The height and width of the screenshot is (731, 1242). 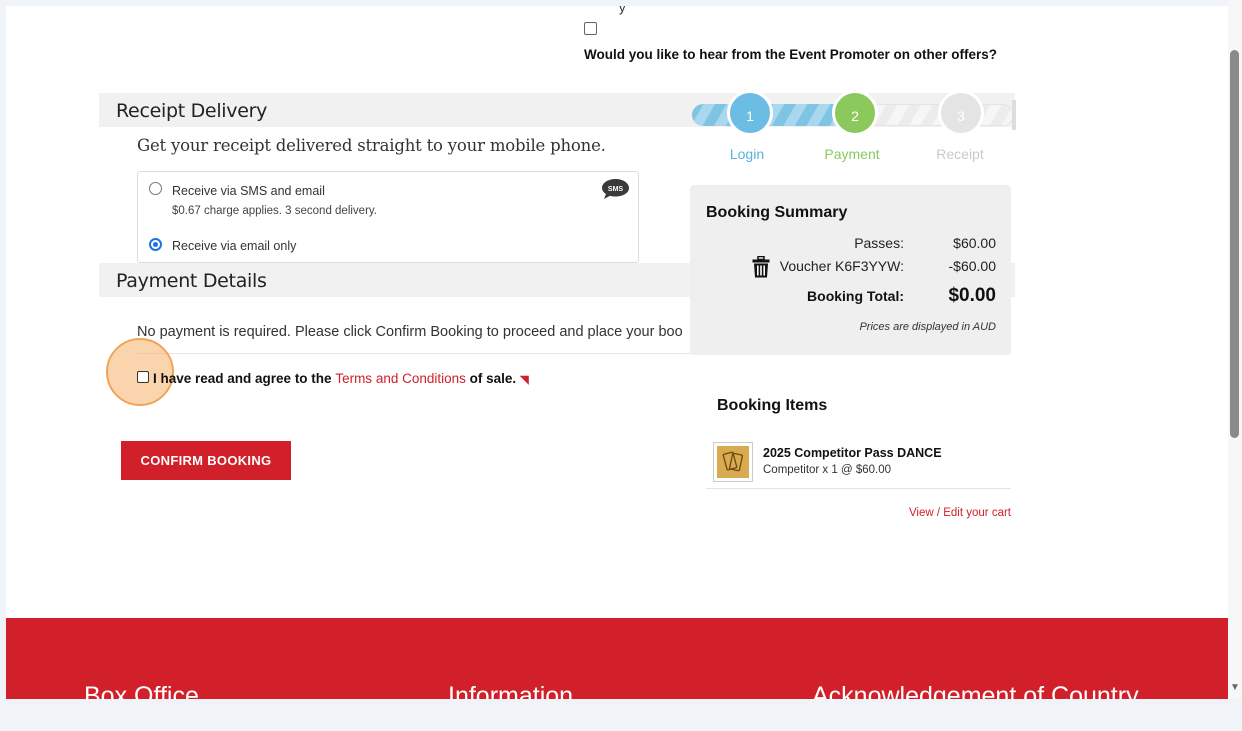 I want to click on vertical-scrollbar: ▼, so click(x=1235, y=349).